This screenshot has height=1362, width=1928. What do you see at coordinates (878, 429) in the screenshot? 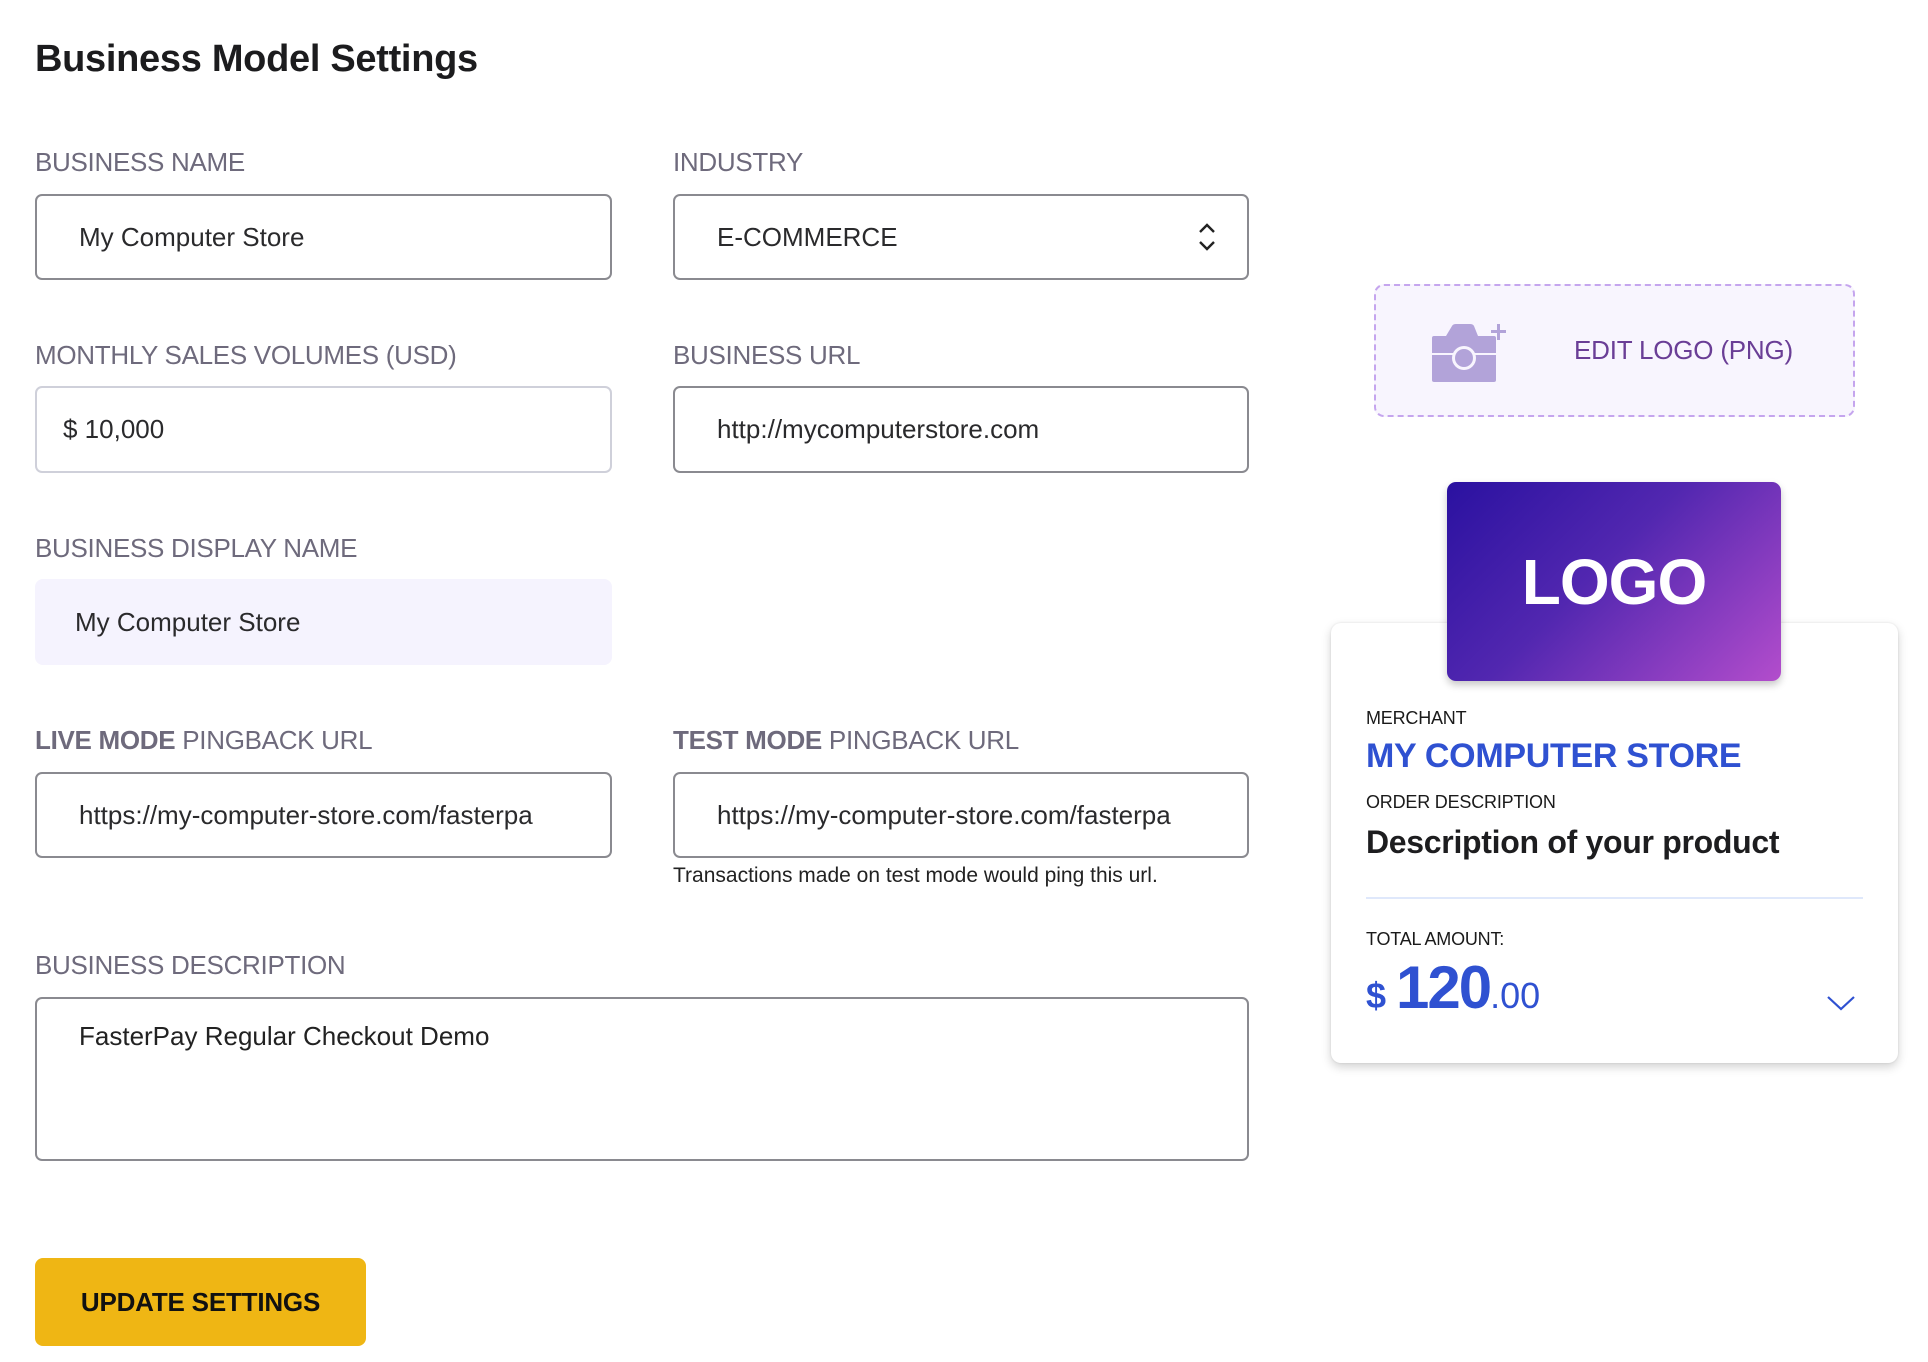
I see `business-url-value: http://mycomputerstore.com` at bounding box center [878, 429].